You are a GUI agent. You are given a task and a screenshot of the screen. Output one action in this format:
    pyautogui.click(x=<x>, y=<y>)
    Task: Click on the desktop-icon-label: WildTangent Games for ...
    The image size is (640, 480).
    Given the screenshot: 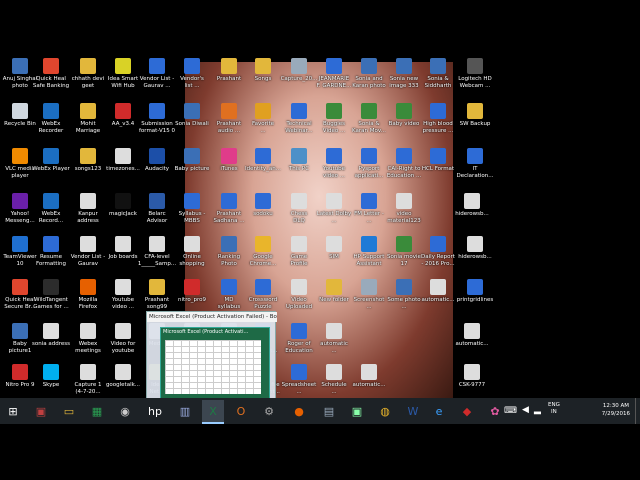 What is the action you would take?
    pyautogui.click(x=51, y=303)
    